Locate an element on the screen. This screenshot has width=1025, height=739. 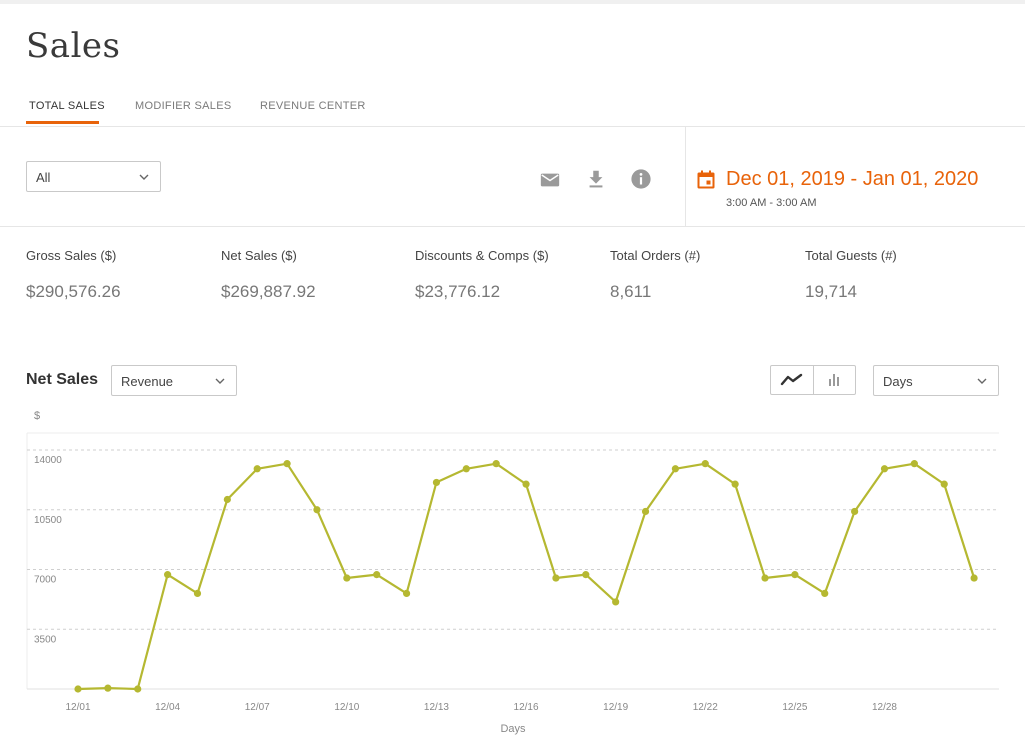
metric-value: $23,776.12 is located at coordinates (458, 291).